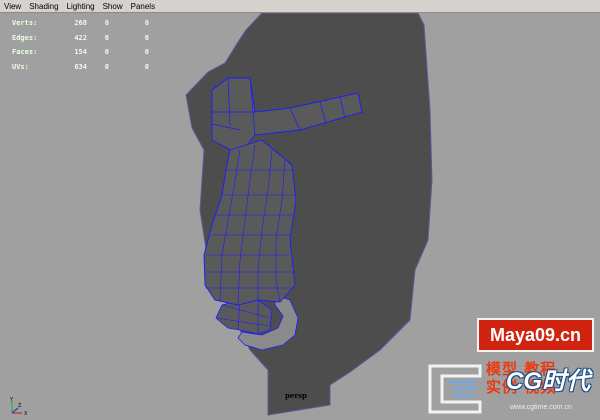 The image size is (600, 420). What do you see at coordinates (80, 37) in the screenshot?
I see `hud-row-edges: Edges: 422 0 0` at bounding box center [80, 37].